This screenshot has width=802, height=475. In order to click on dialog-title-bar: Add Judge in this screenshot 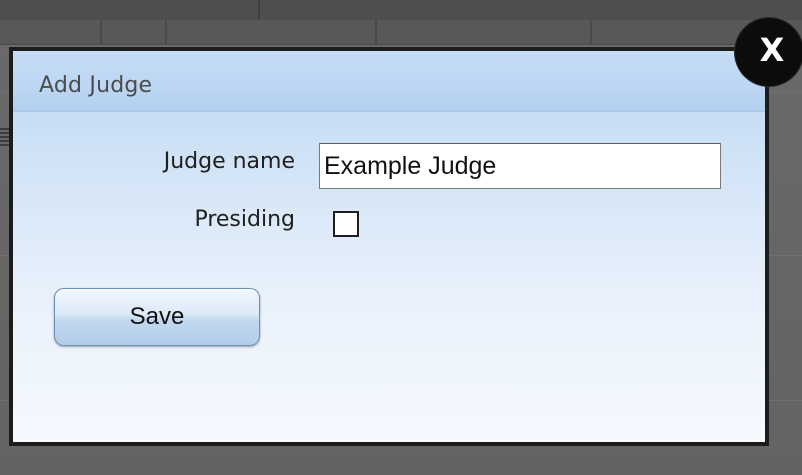, I will do `click(389, 81)`.